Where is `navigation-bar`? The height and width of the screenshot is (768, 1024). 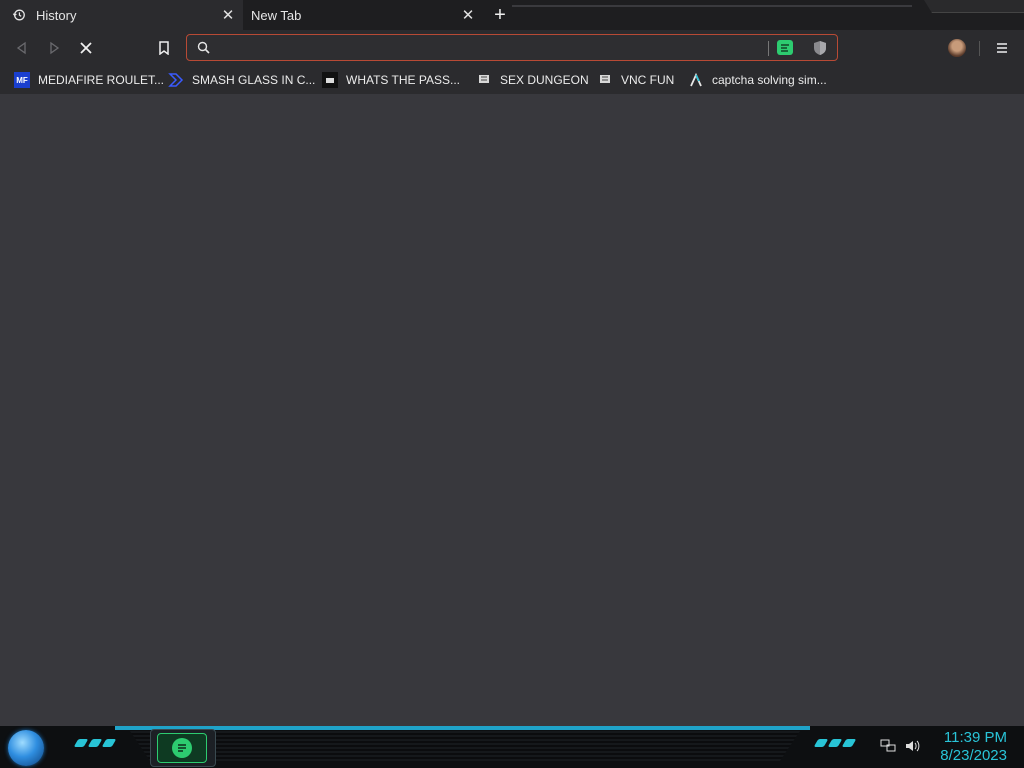
navigation-bar is located at coordinates (512, 48).